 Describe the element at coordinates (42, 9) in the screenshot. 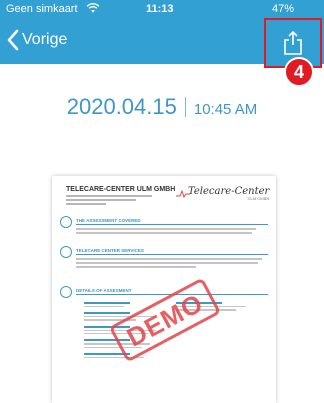

I see `carrier-label: Geen simkaart` at that location.